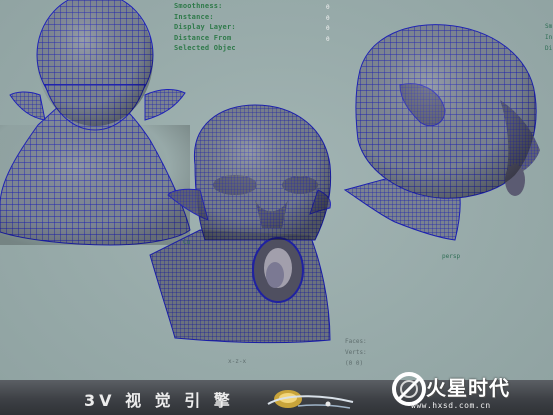 The image size is (553, 415). I want to click on planet-logo-icon, so click(310, 399).